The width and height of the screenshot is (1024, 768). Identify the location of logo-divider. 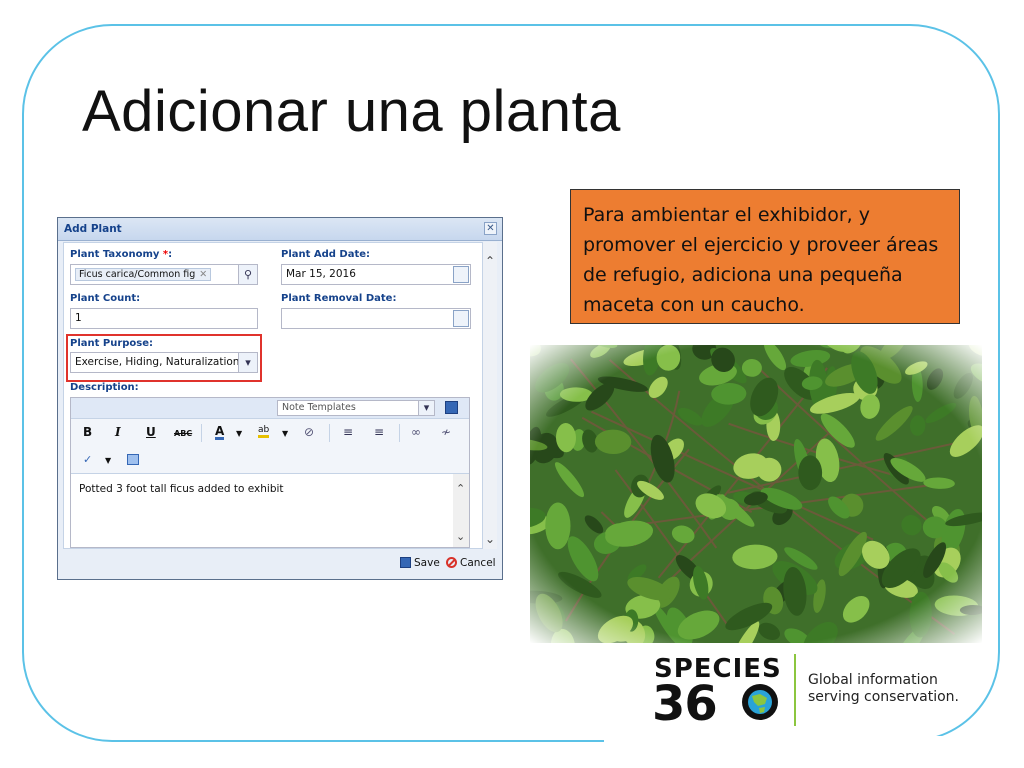
(795, 690).